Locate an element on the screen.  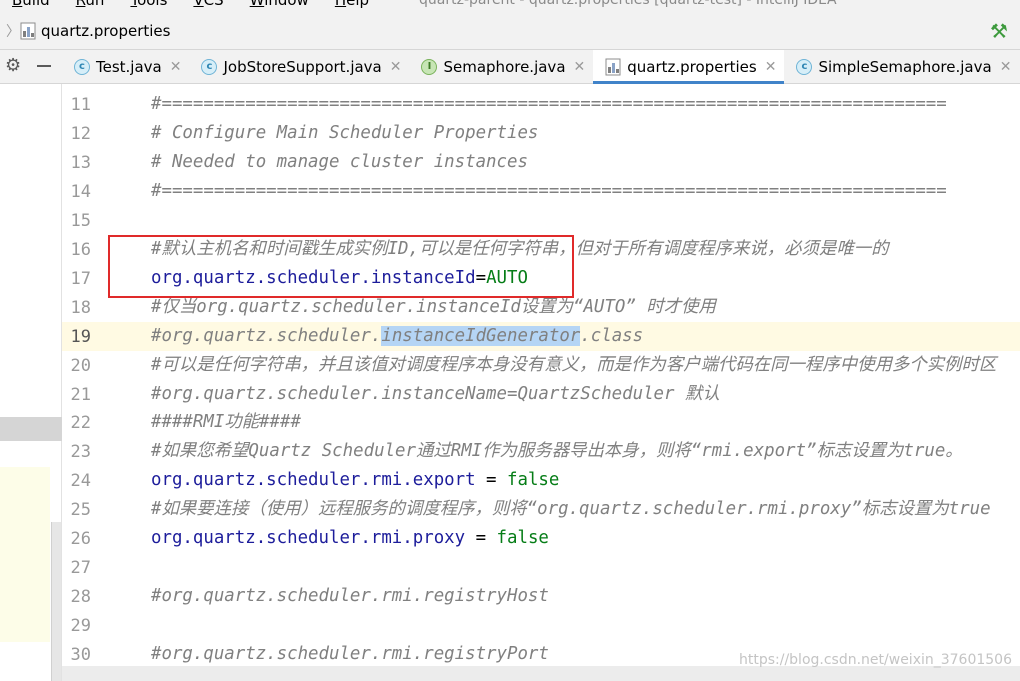
line-number: 18 is located at coordinates (80, 307).